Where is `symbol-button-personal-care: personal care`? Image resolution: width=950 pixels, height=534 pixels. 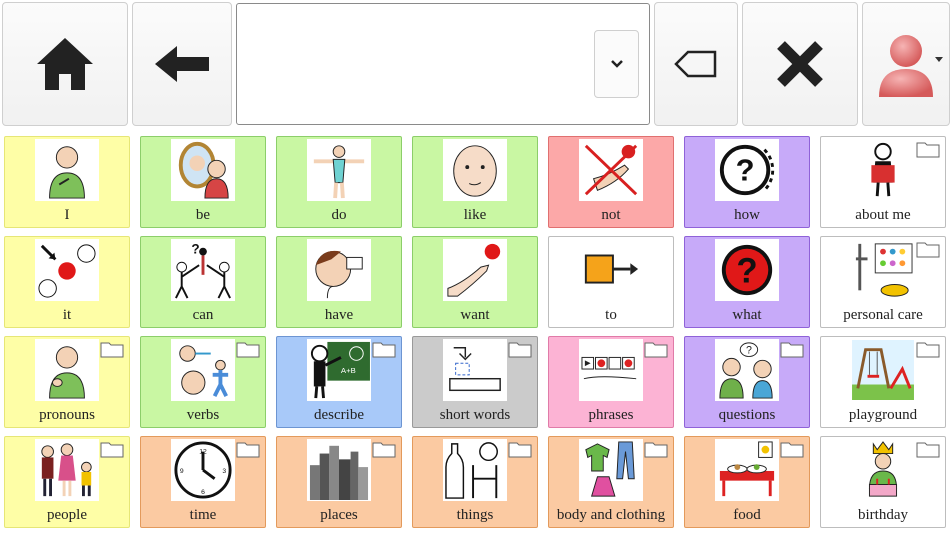
symbol-button-personal-care: personal care is located at coordinates (883, 282).